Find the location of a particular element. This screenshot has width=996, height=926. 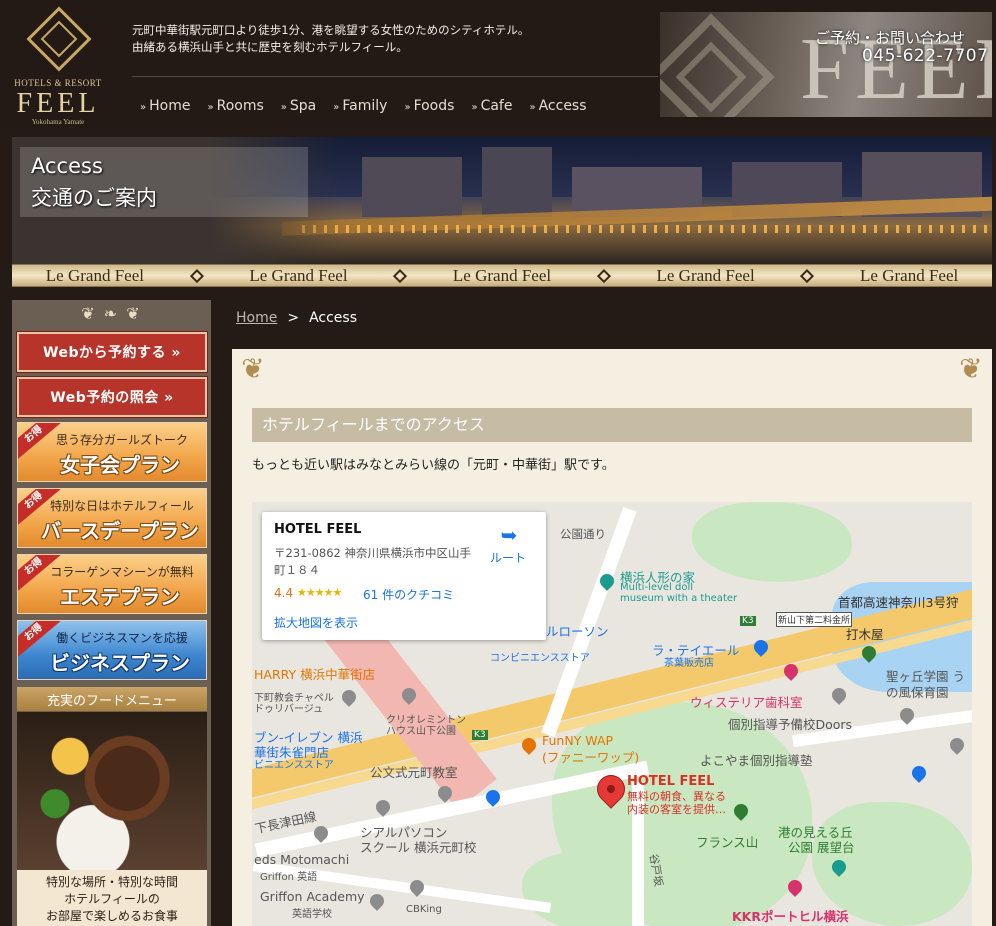

plan-title: ビジネスプラン is located at coordinates (120, 663).